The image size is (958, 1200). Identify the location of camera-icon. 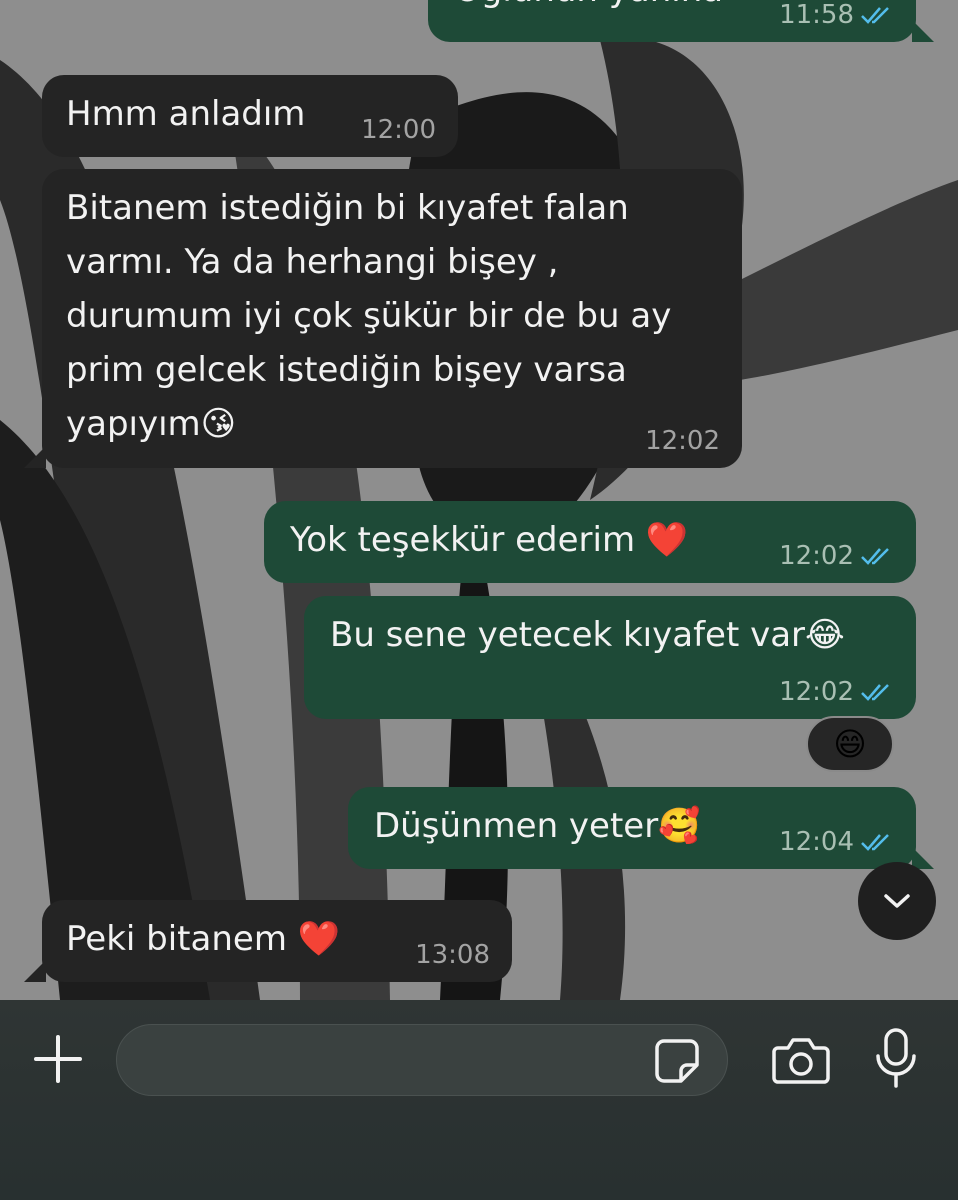
(801, 1060).